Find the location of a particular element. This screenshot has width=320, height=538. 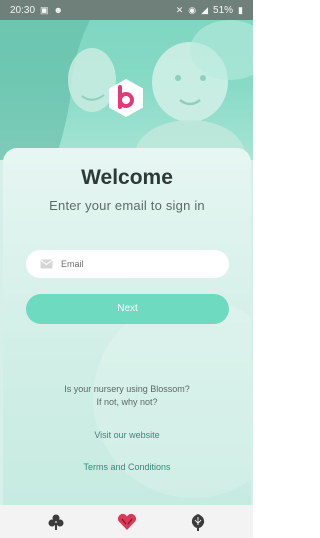

nursery-subtext: If not, why not? is located at coordinates (127, 402).